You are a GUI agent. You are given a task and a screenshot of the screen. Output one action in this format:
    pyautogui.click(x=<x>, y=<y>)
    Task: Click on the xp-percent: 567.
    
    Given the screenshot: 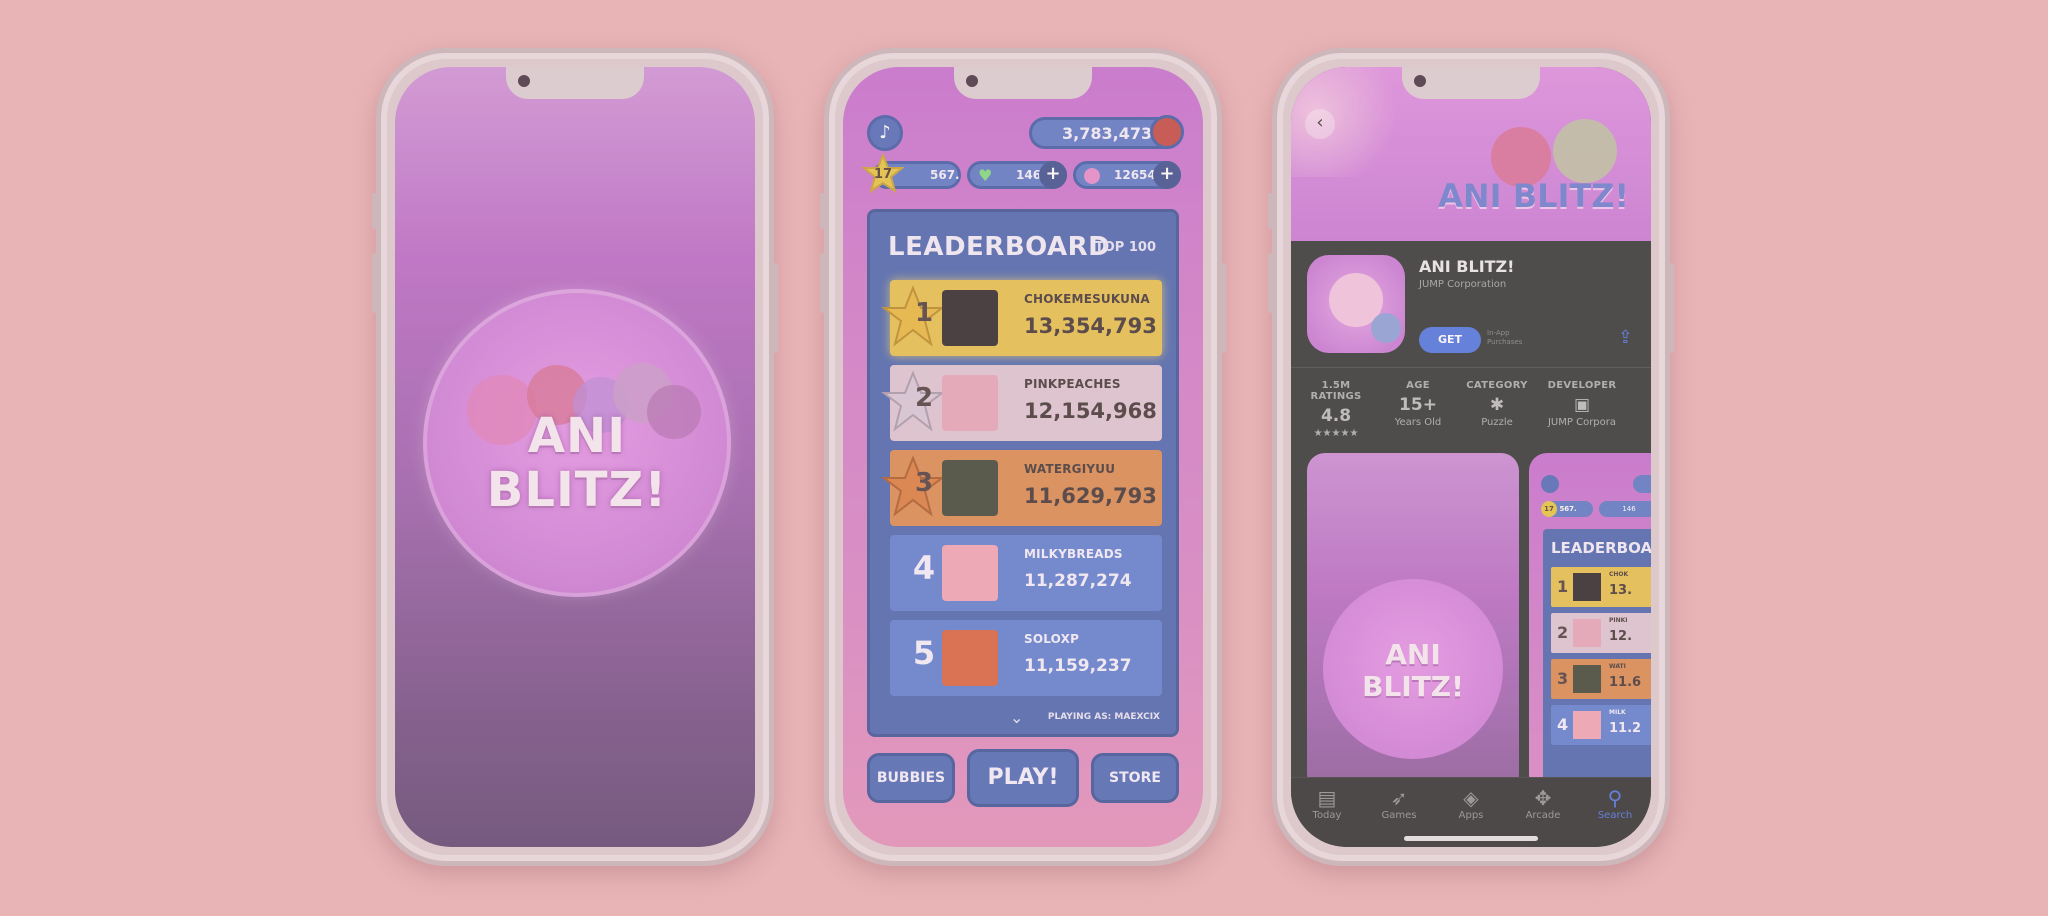 What is the action you would take?
    pyautogui.click(x=1568, y=509)
    